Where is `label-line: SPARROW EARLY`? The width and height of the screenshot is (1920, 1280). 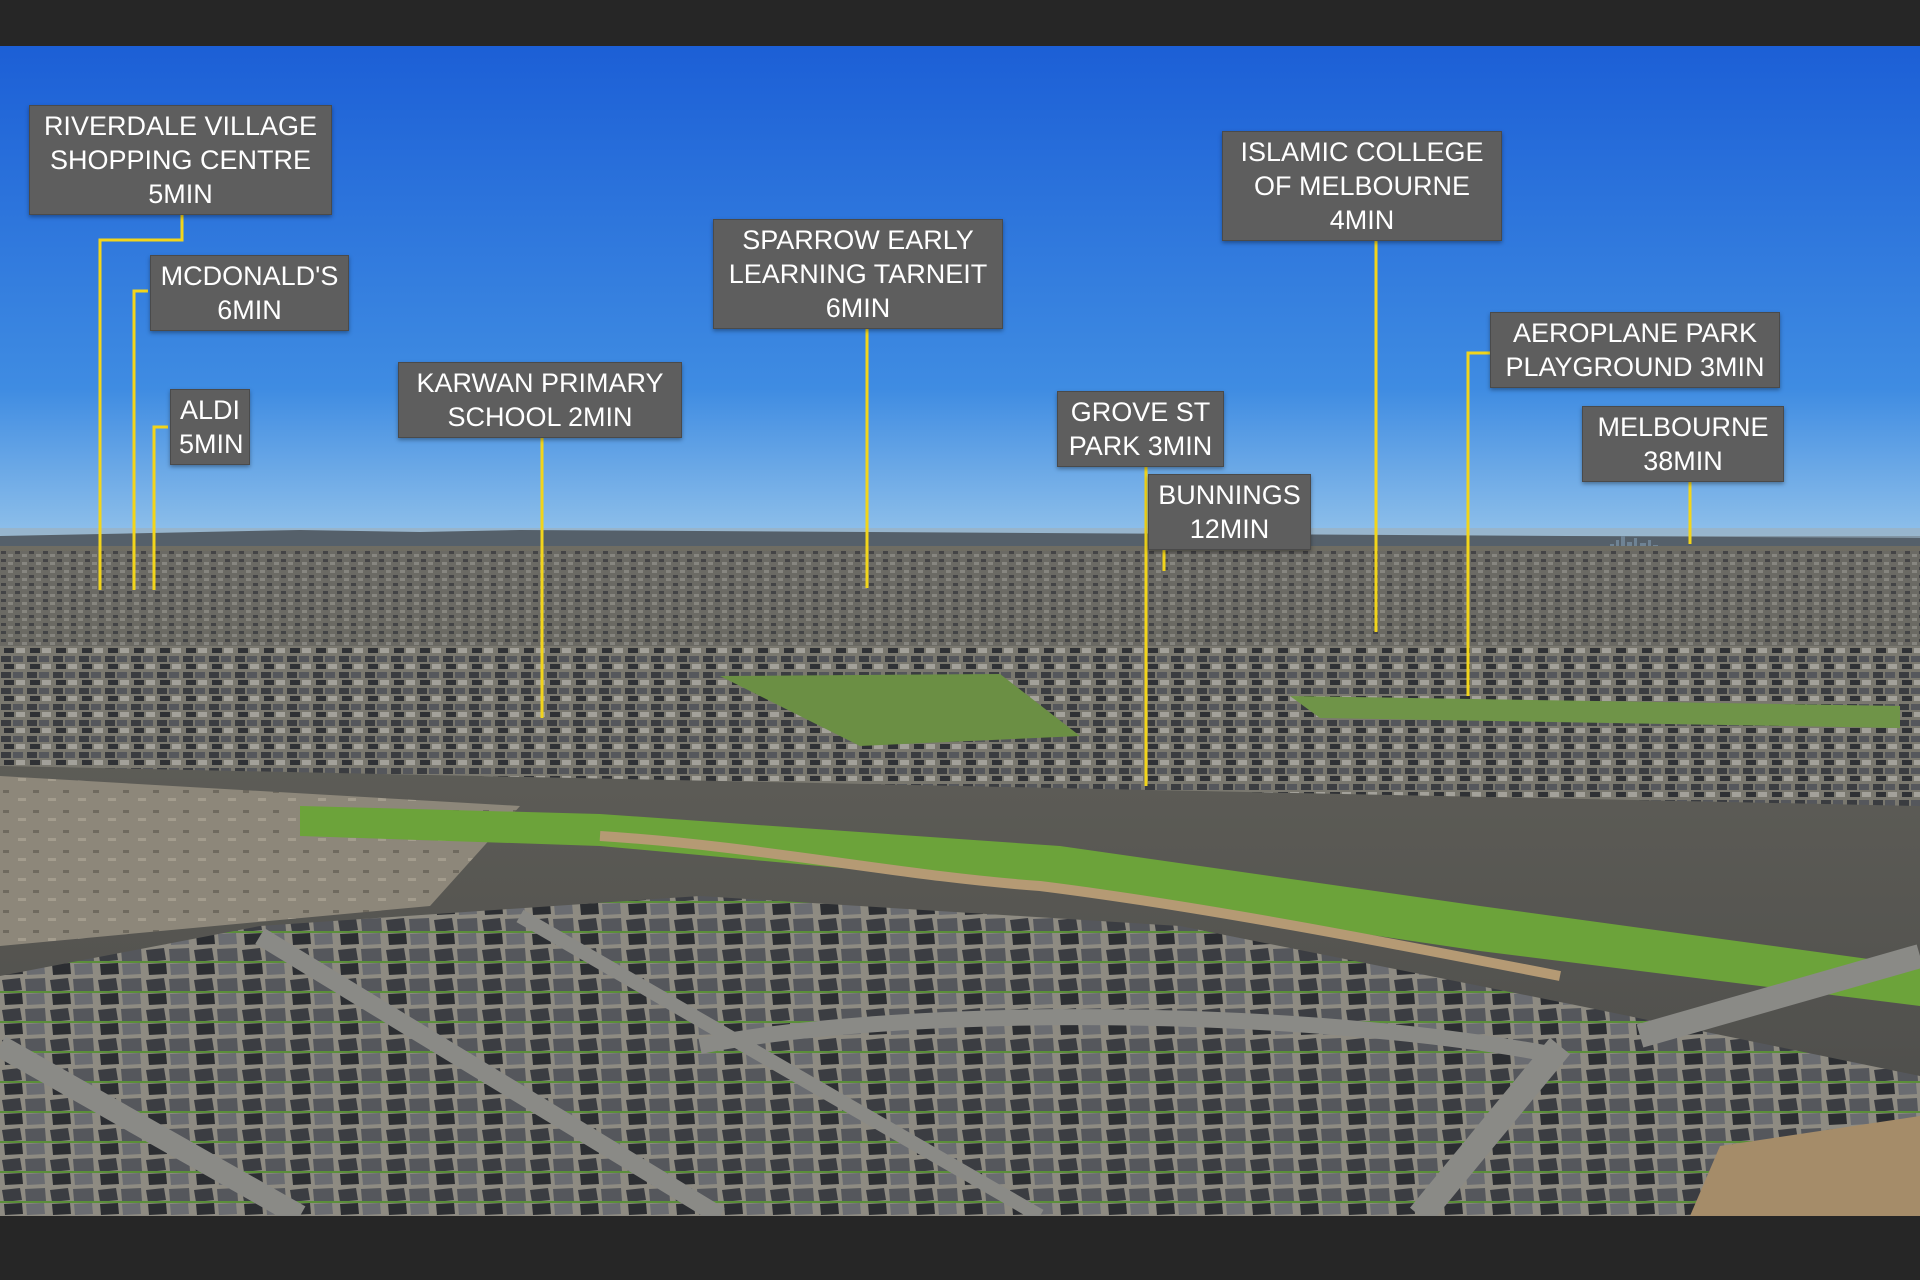 label-line: SPARROW EARLY is located at coordinates (858, 240).